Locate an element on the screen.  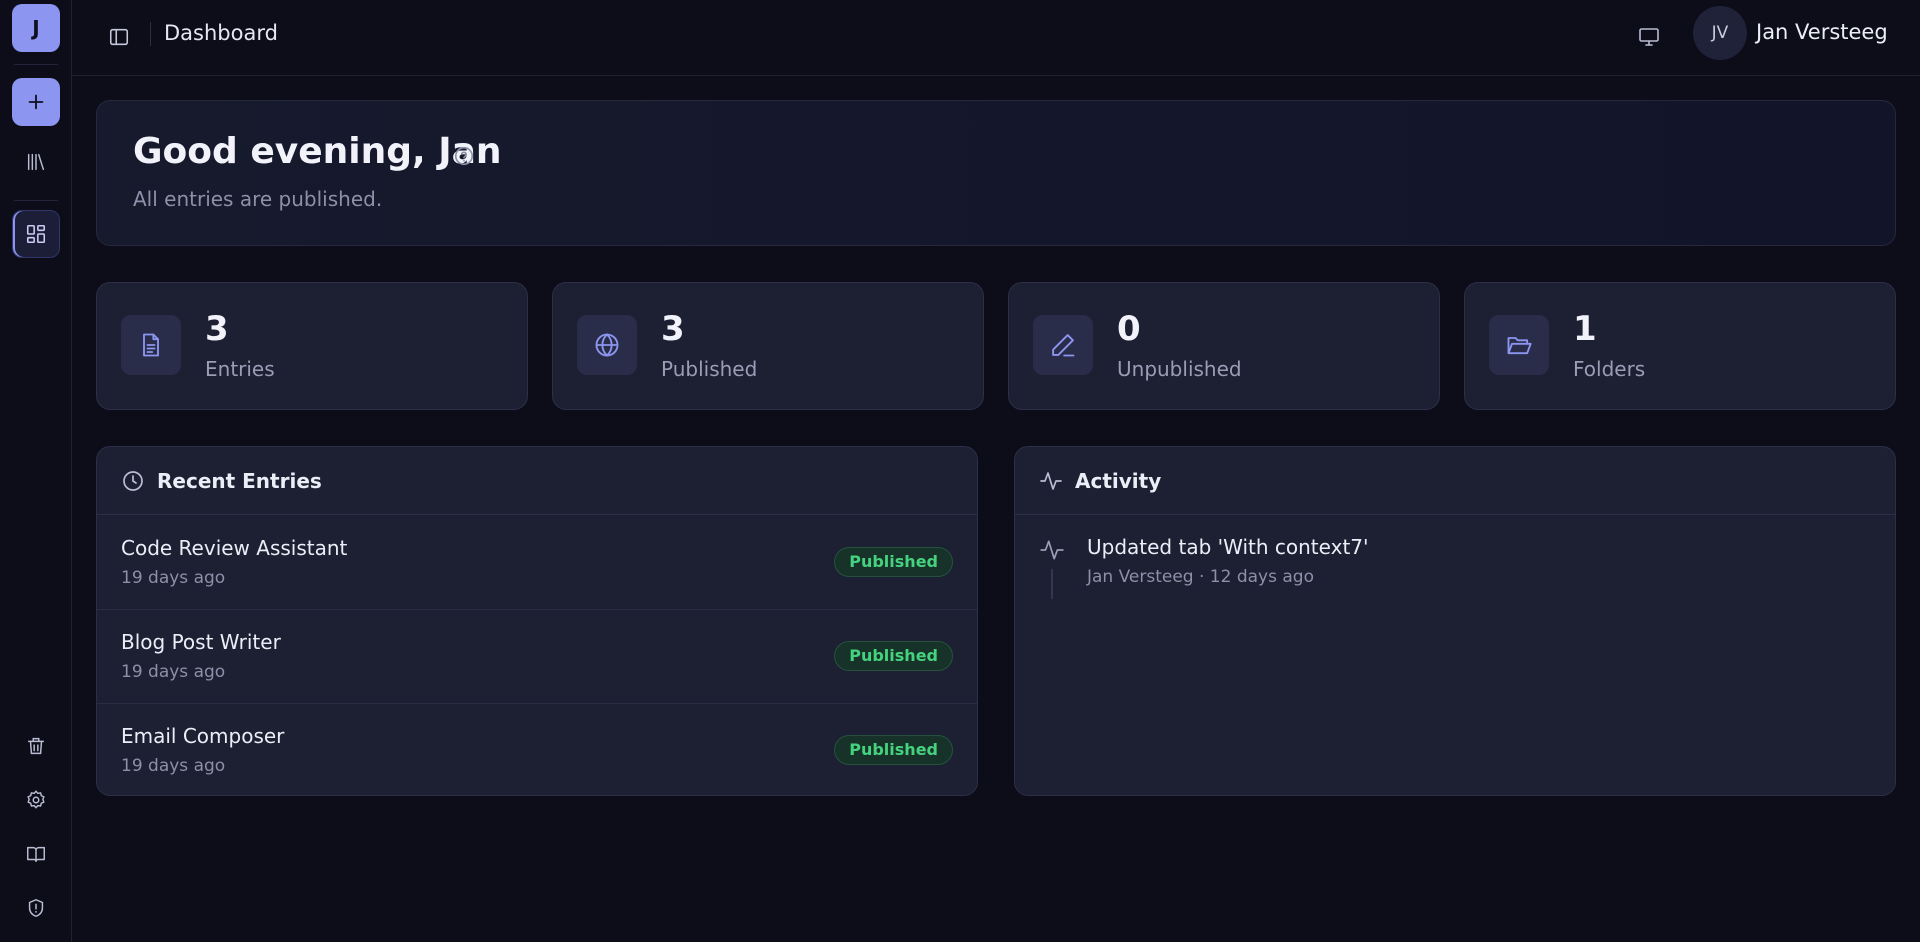
entry-name: Email Composer is located at coordinates (203, 736).